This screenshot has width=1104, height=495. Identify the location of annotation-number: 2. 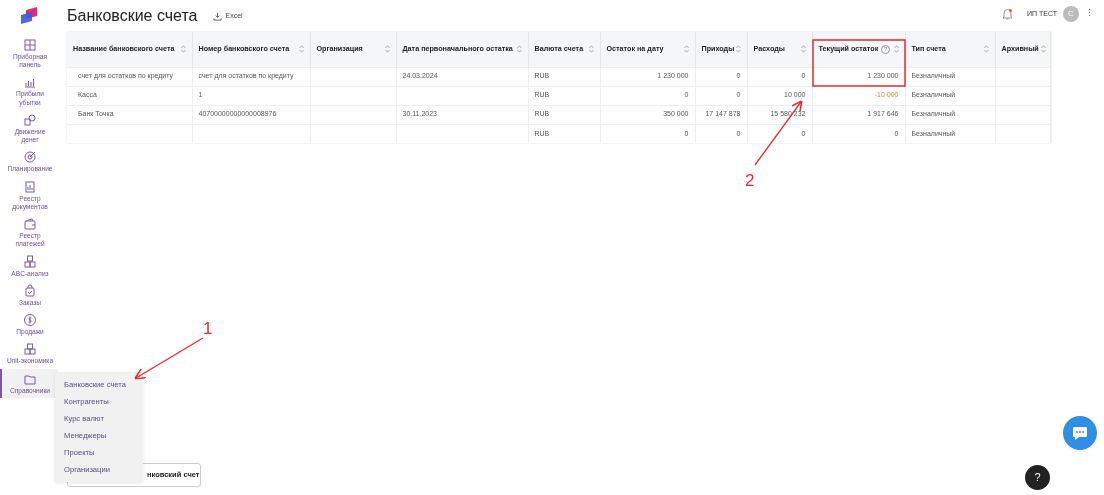
(750, 181).